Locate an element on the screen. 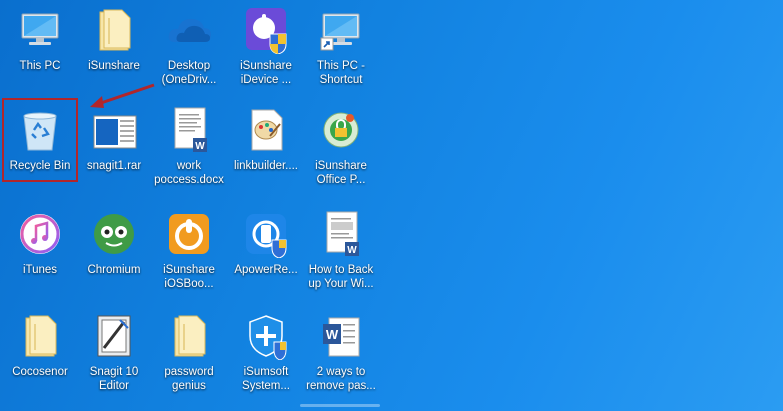 The width and height of the screenshot is (783, 411). icon-label: iTunes is located at coordinates (40, 270).